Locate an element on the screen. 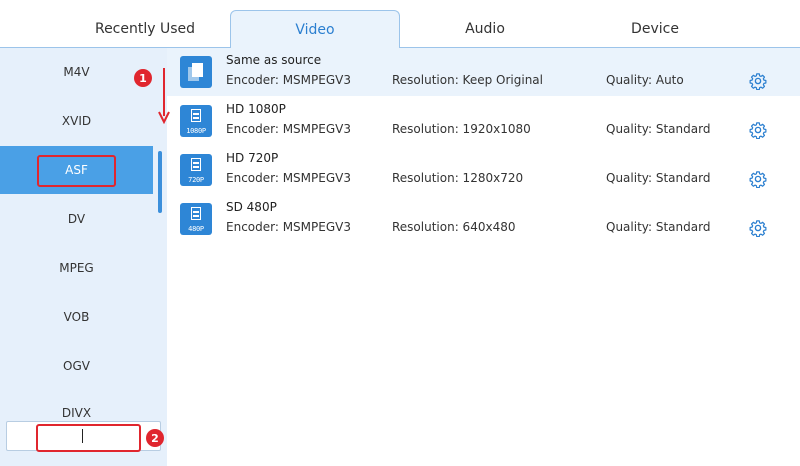  sidebar-scrollbar is located at coordinates (160, 182).